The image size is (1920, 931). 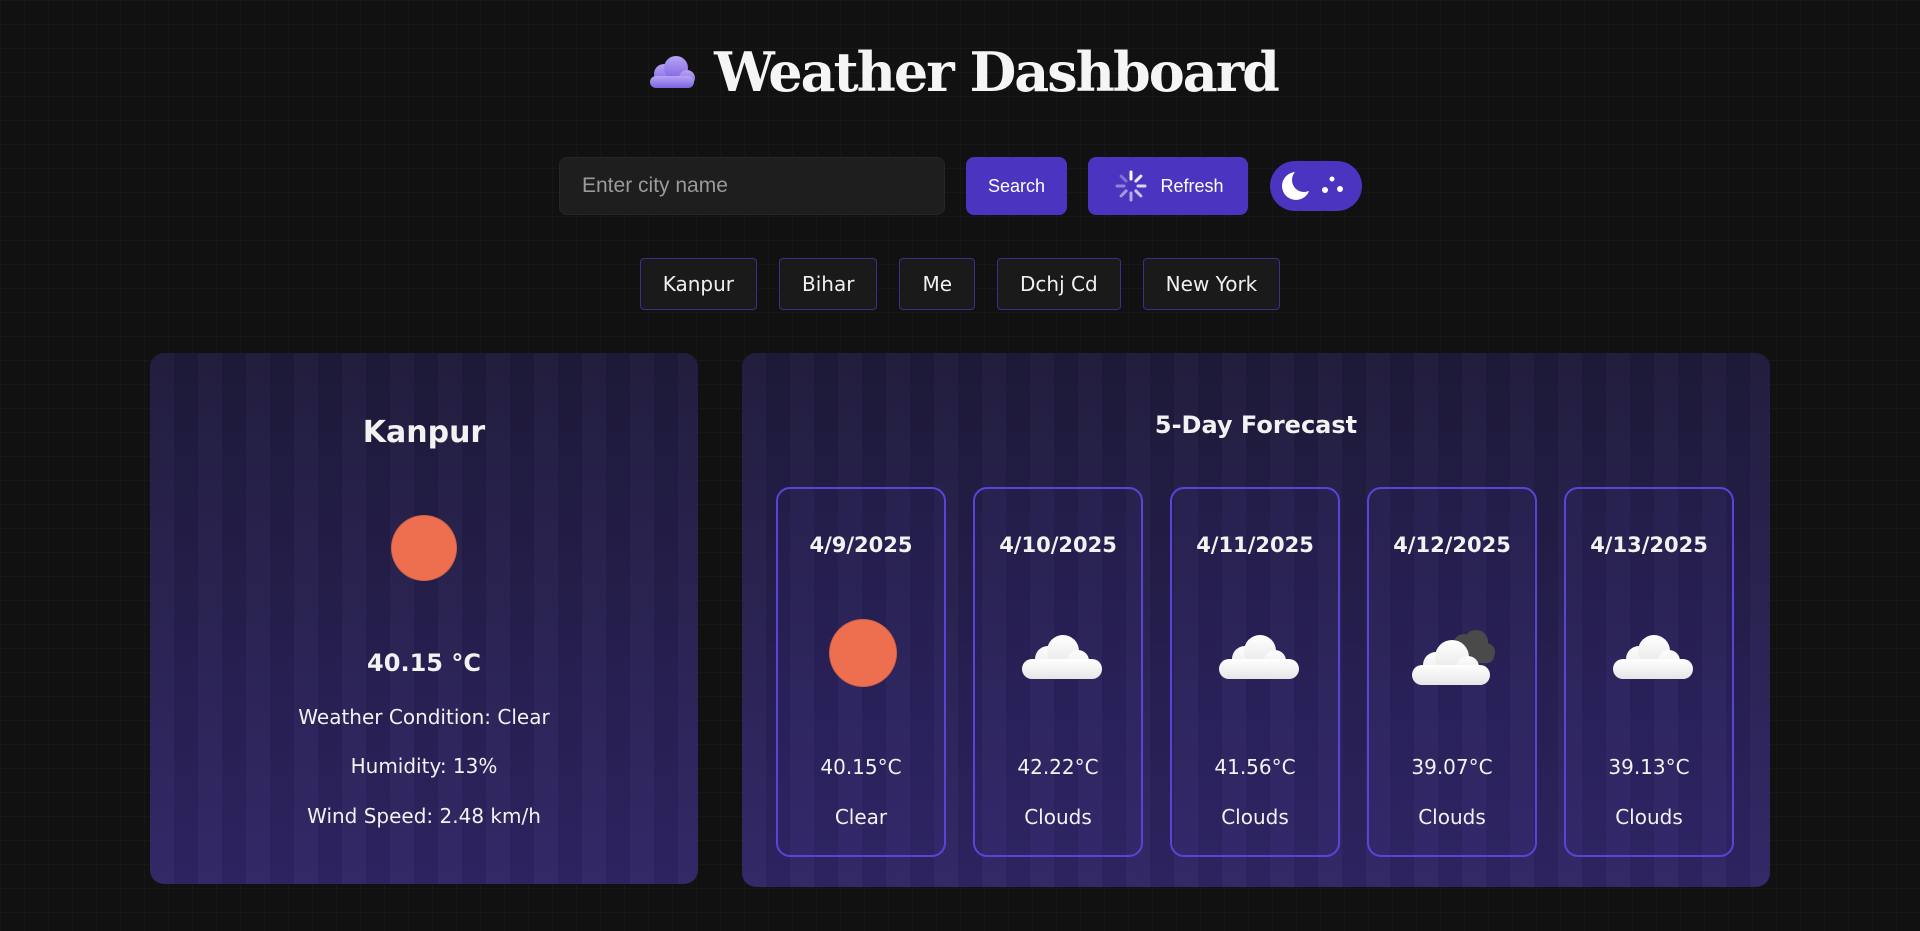 I want to click on refresh-button: Refresh, so click(x=1168, y=186).